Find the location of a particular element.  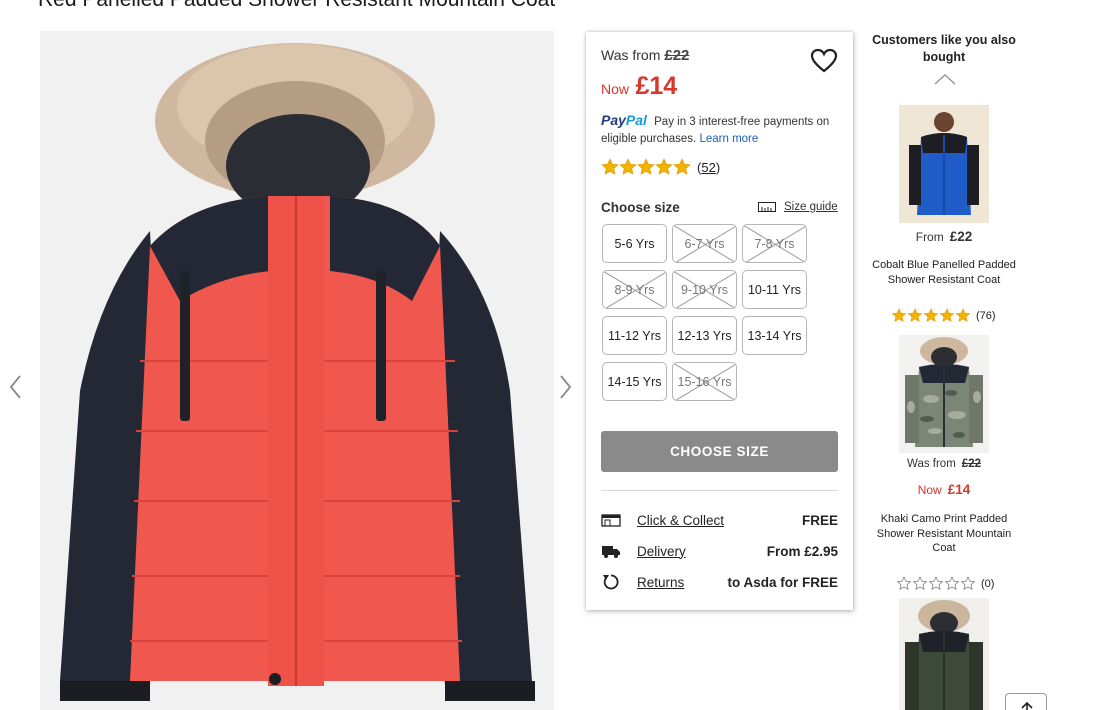

recommendation-was-price-2: Was from £22 is located at coordinates (944, 464).